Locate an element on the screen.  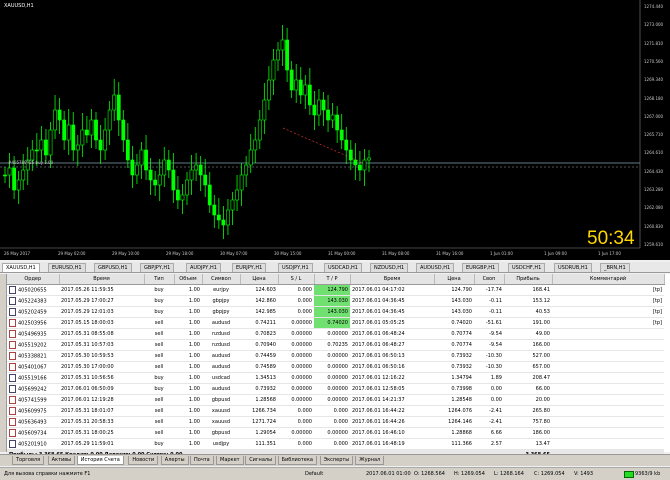
table-cell: 0.70823 is located at coordinates (259, 334).